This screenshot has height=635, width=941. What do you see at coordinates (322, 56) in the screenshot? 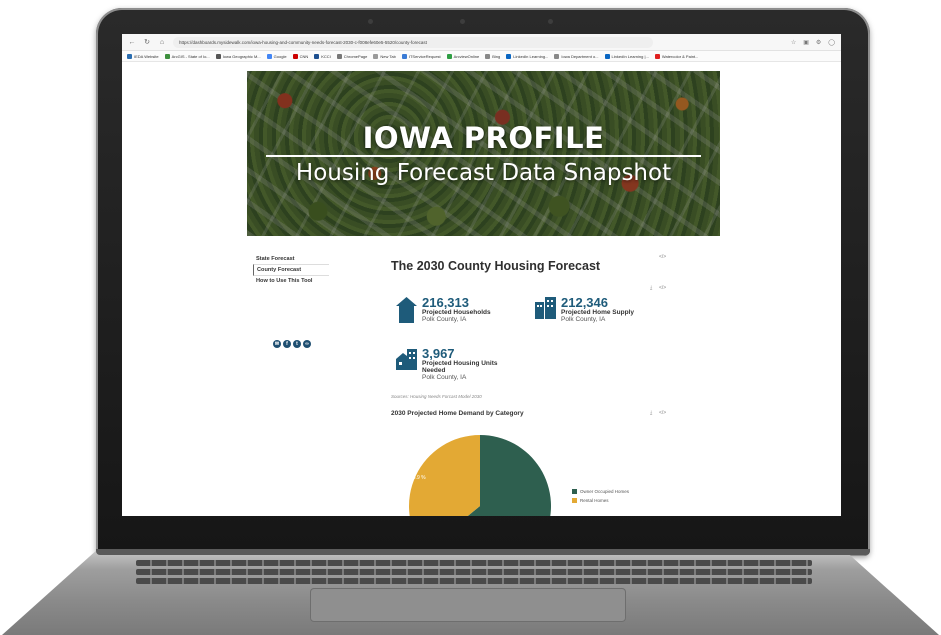
I see `bookmark: KCCI` at bounding box center [322, 56].